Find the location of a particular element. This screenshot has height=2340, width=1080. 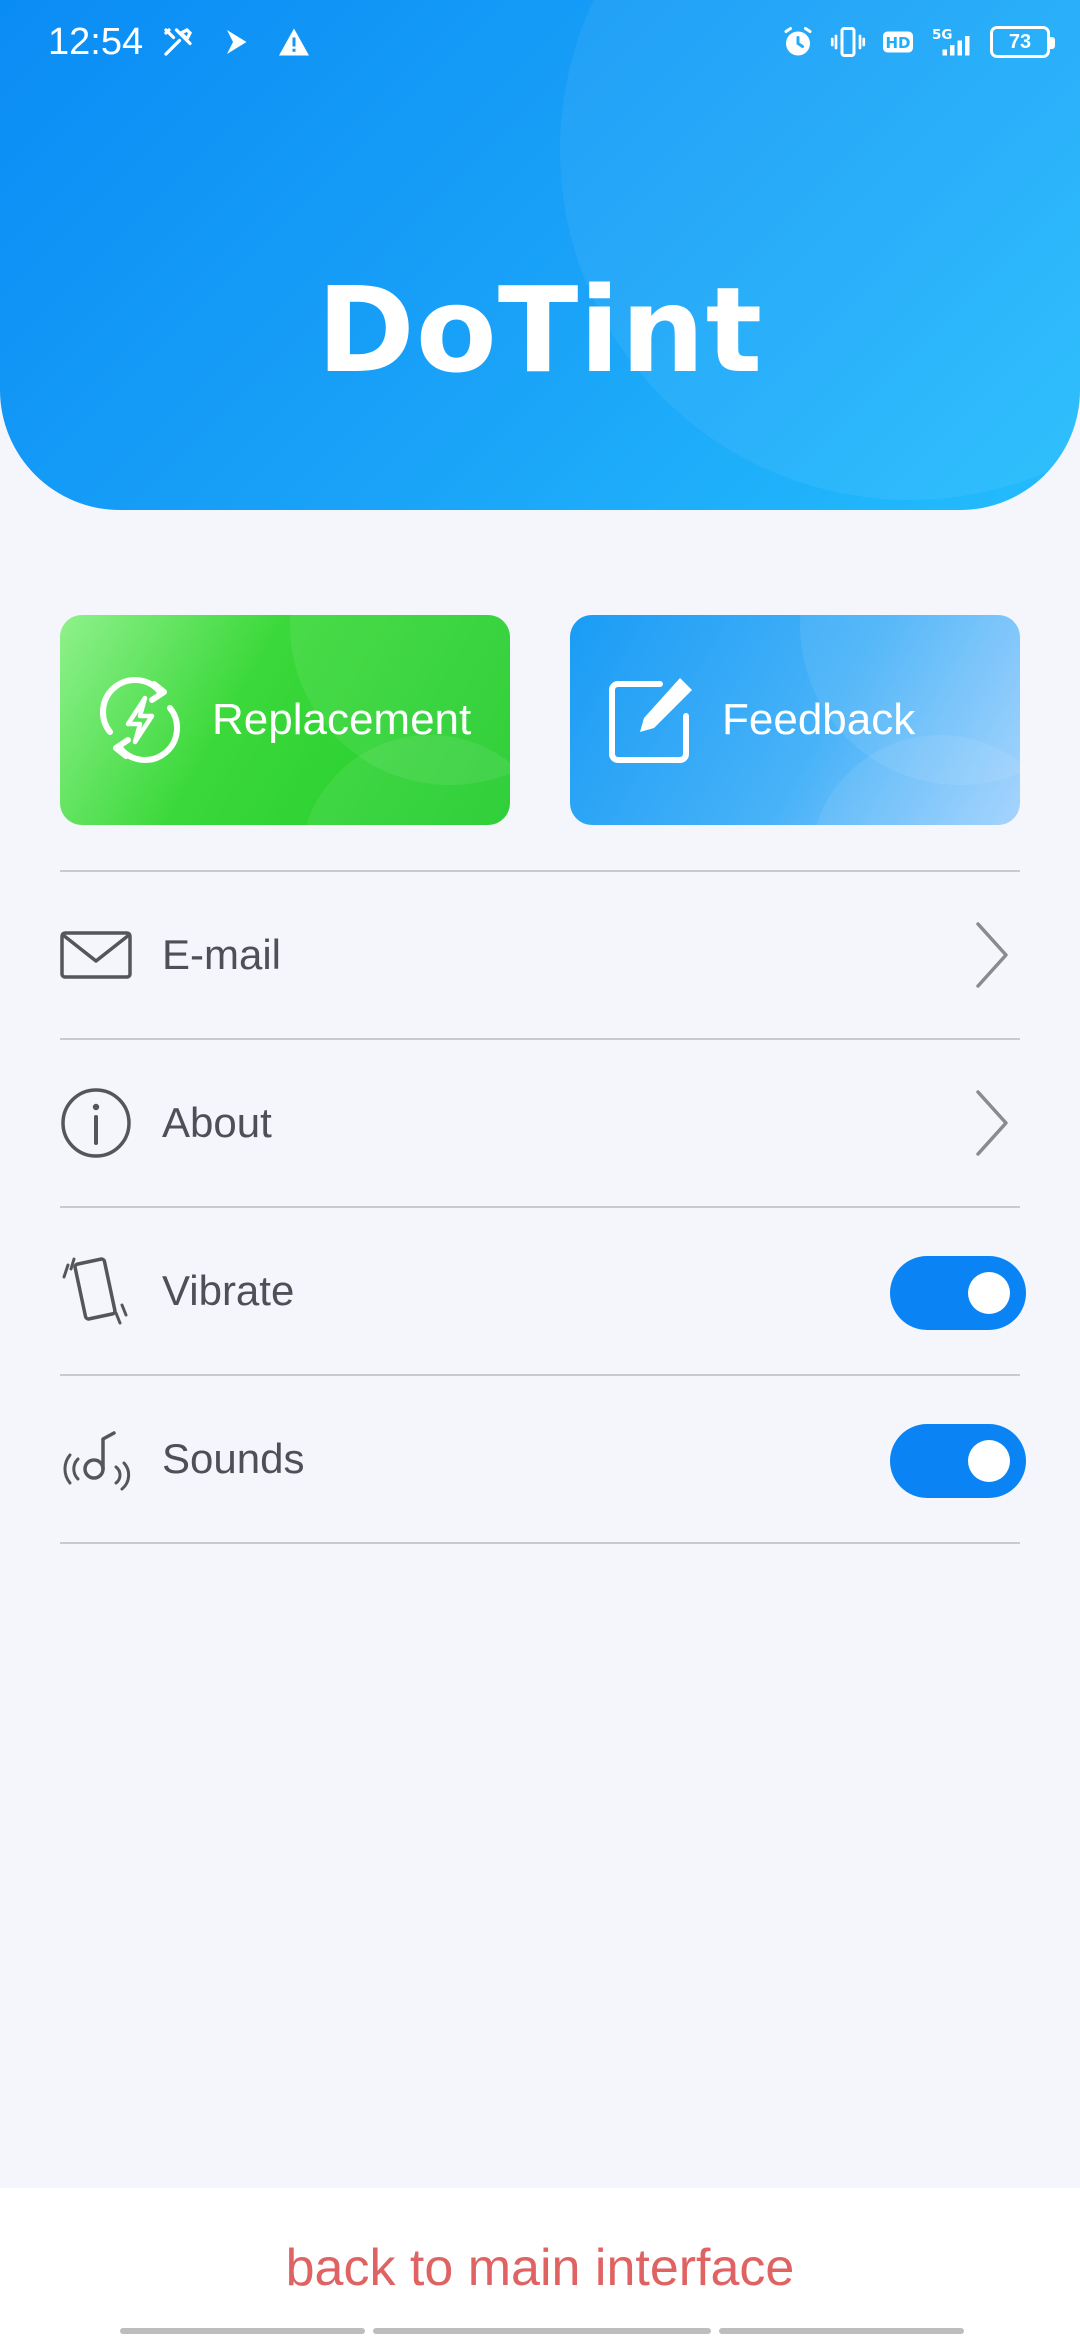

network-label: 5G is located at coordinates (942, 35).